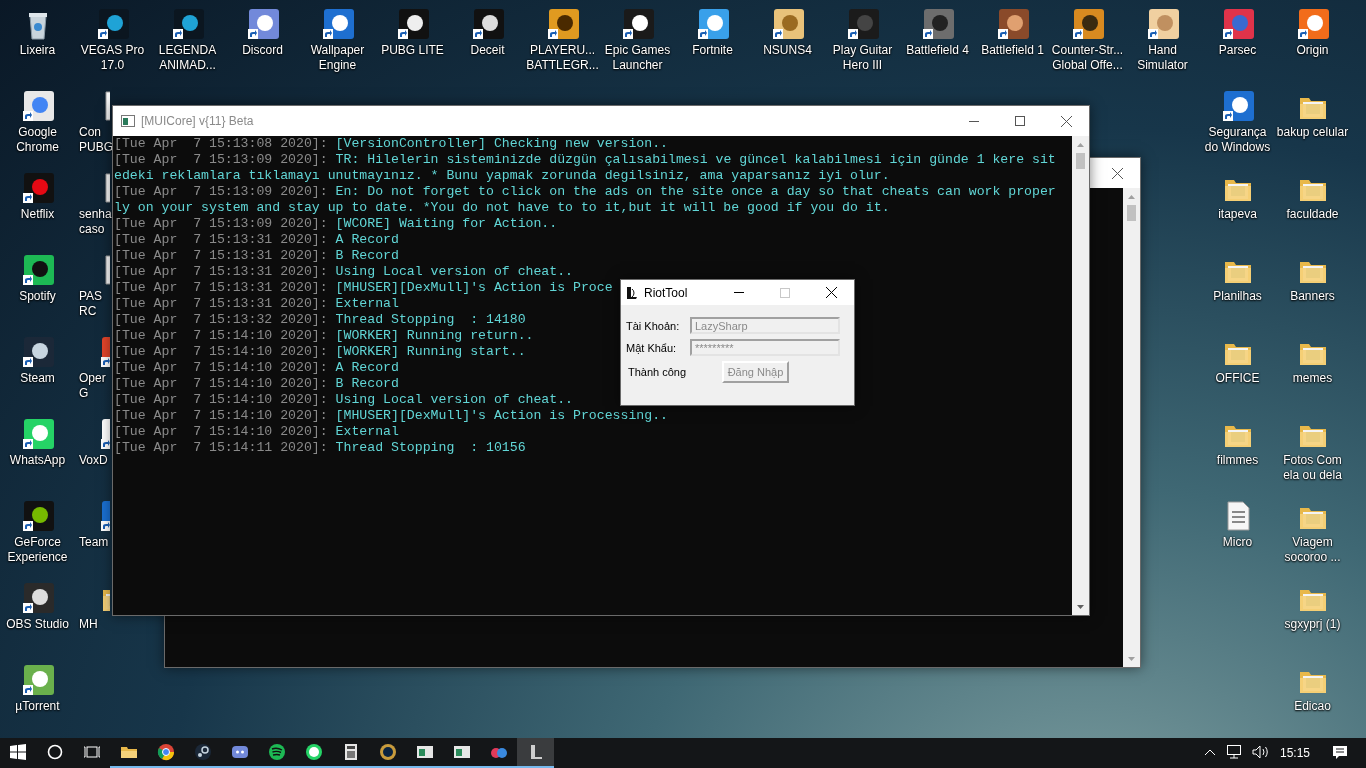 Image resolution: width=1366 pixels, height=768 pixels. I want to click on log-line: [Tue Apr 7 15:13:09 2020]: En: Do not forget to click on the ads on the site once a day so that cheats can work properly on your system and stay up to date. *You do not have to to it,but it will be good if you do it., so click(585, 200).